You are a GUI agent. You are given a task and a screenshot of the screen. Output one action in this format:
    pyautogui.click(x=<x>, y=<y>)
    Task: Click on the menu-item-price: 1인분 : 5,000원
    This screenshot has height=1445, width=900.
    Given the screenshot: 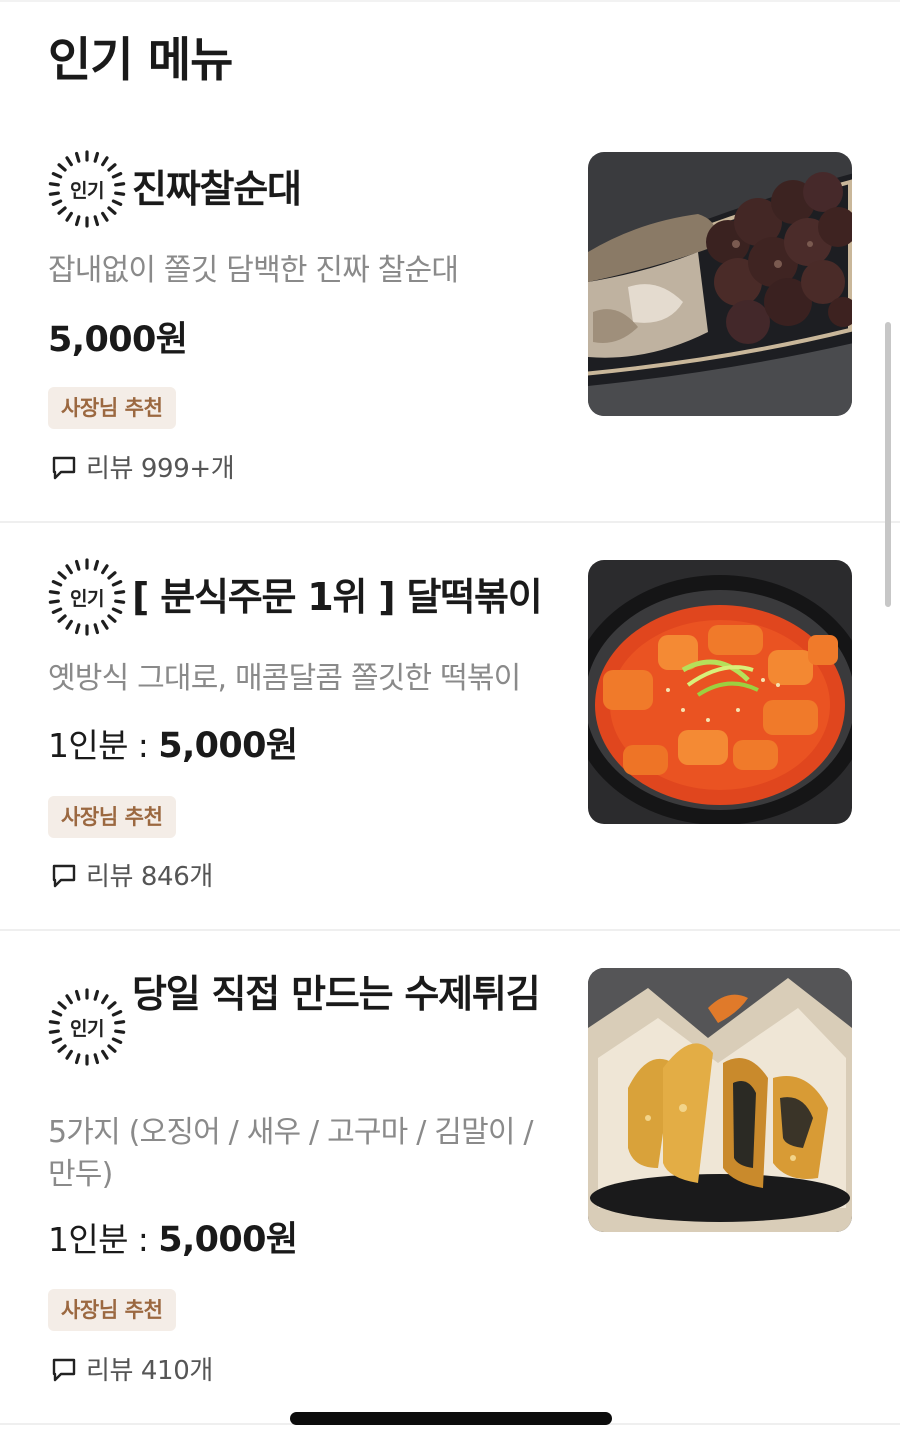 What is the action you would take?
    pyautogui.click(x=173, y=1240)
    